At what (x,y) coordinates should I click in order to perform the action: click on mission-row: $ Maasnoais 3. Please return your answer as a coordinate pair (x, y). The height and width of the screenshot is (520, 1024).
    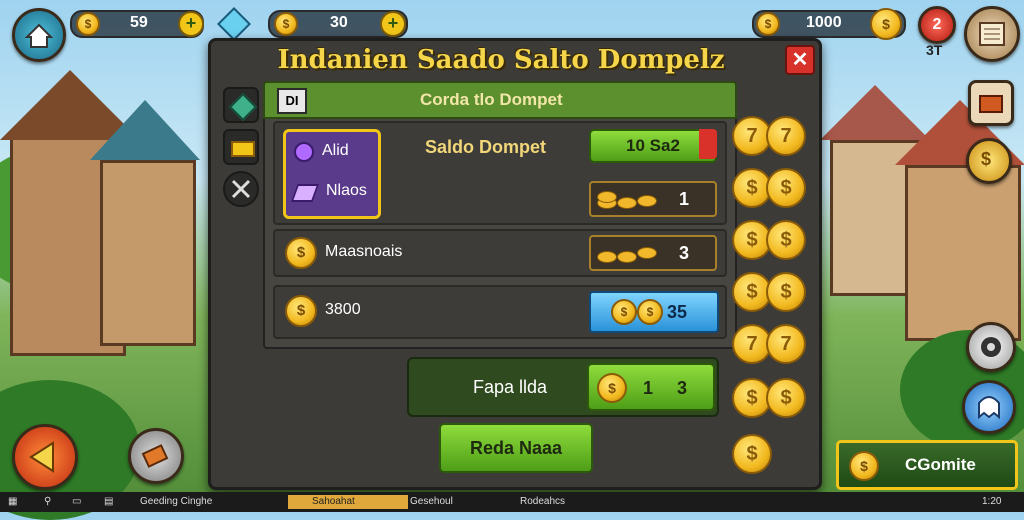
    Looking at the image, I should click on (500, 253).